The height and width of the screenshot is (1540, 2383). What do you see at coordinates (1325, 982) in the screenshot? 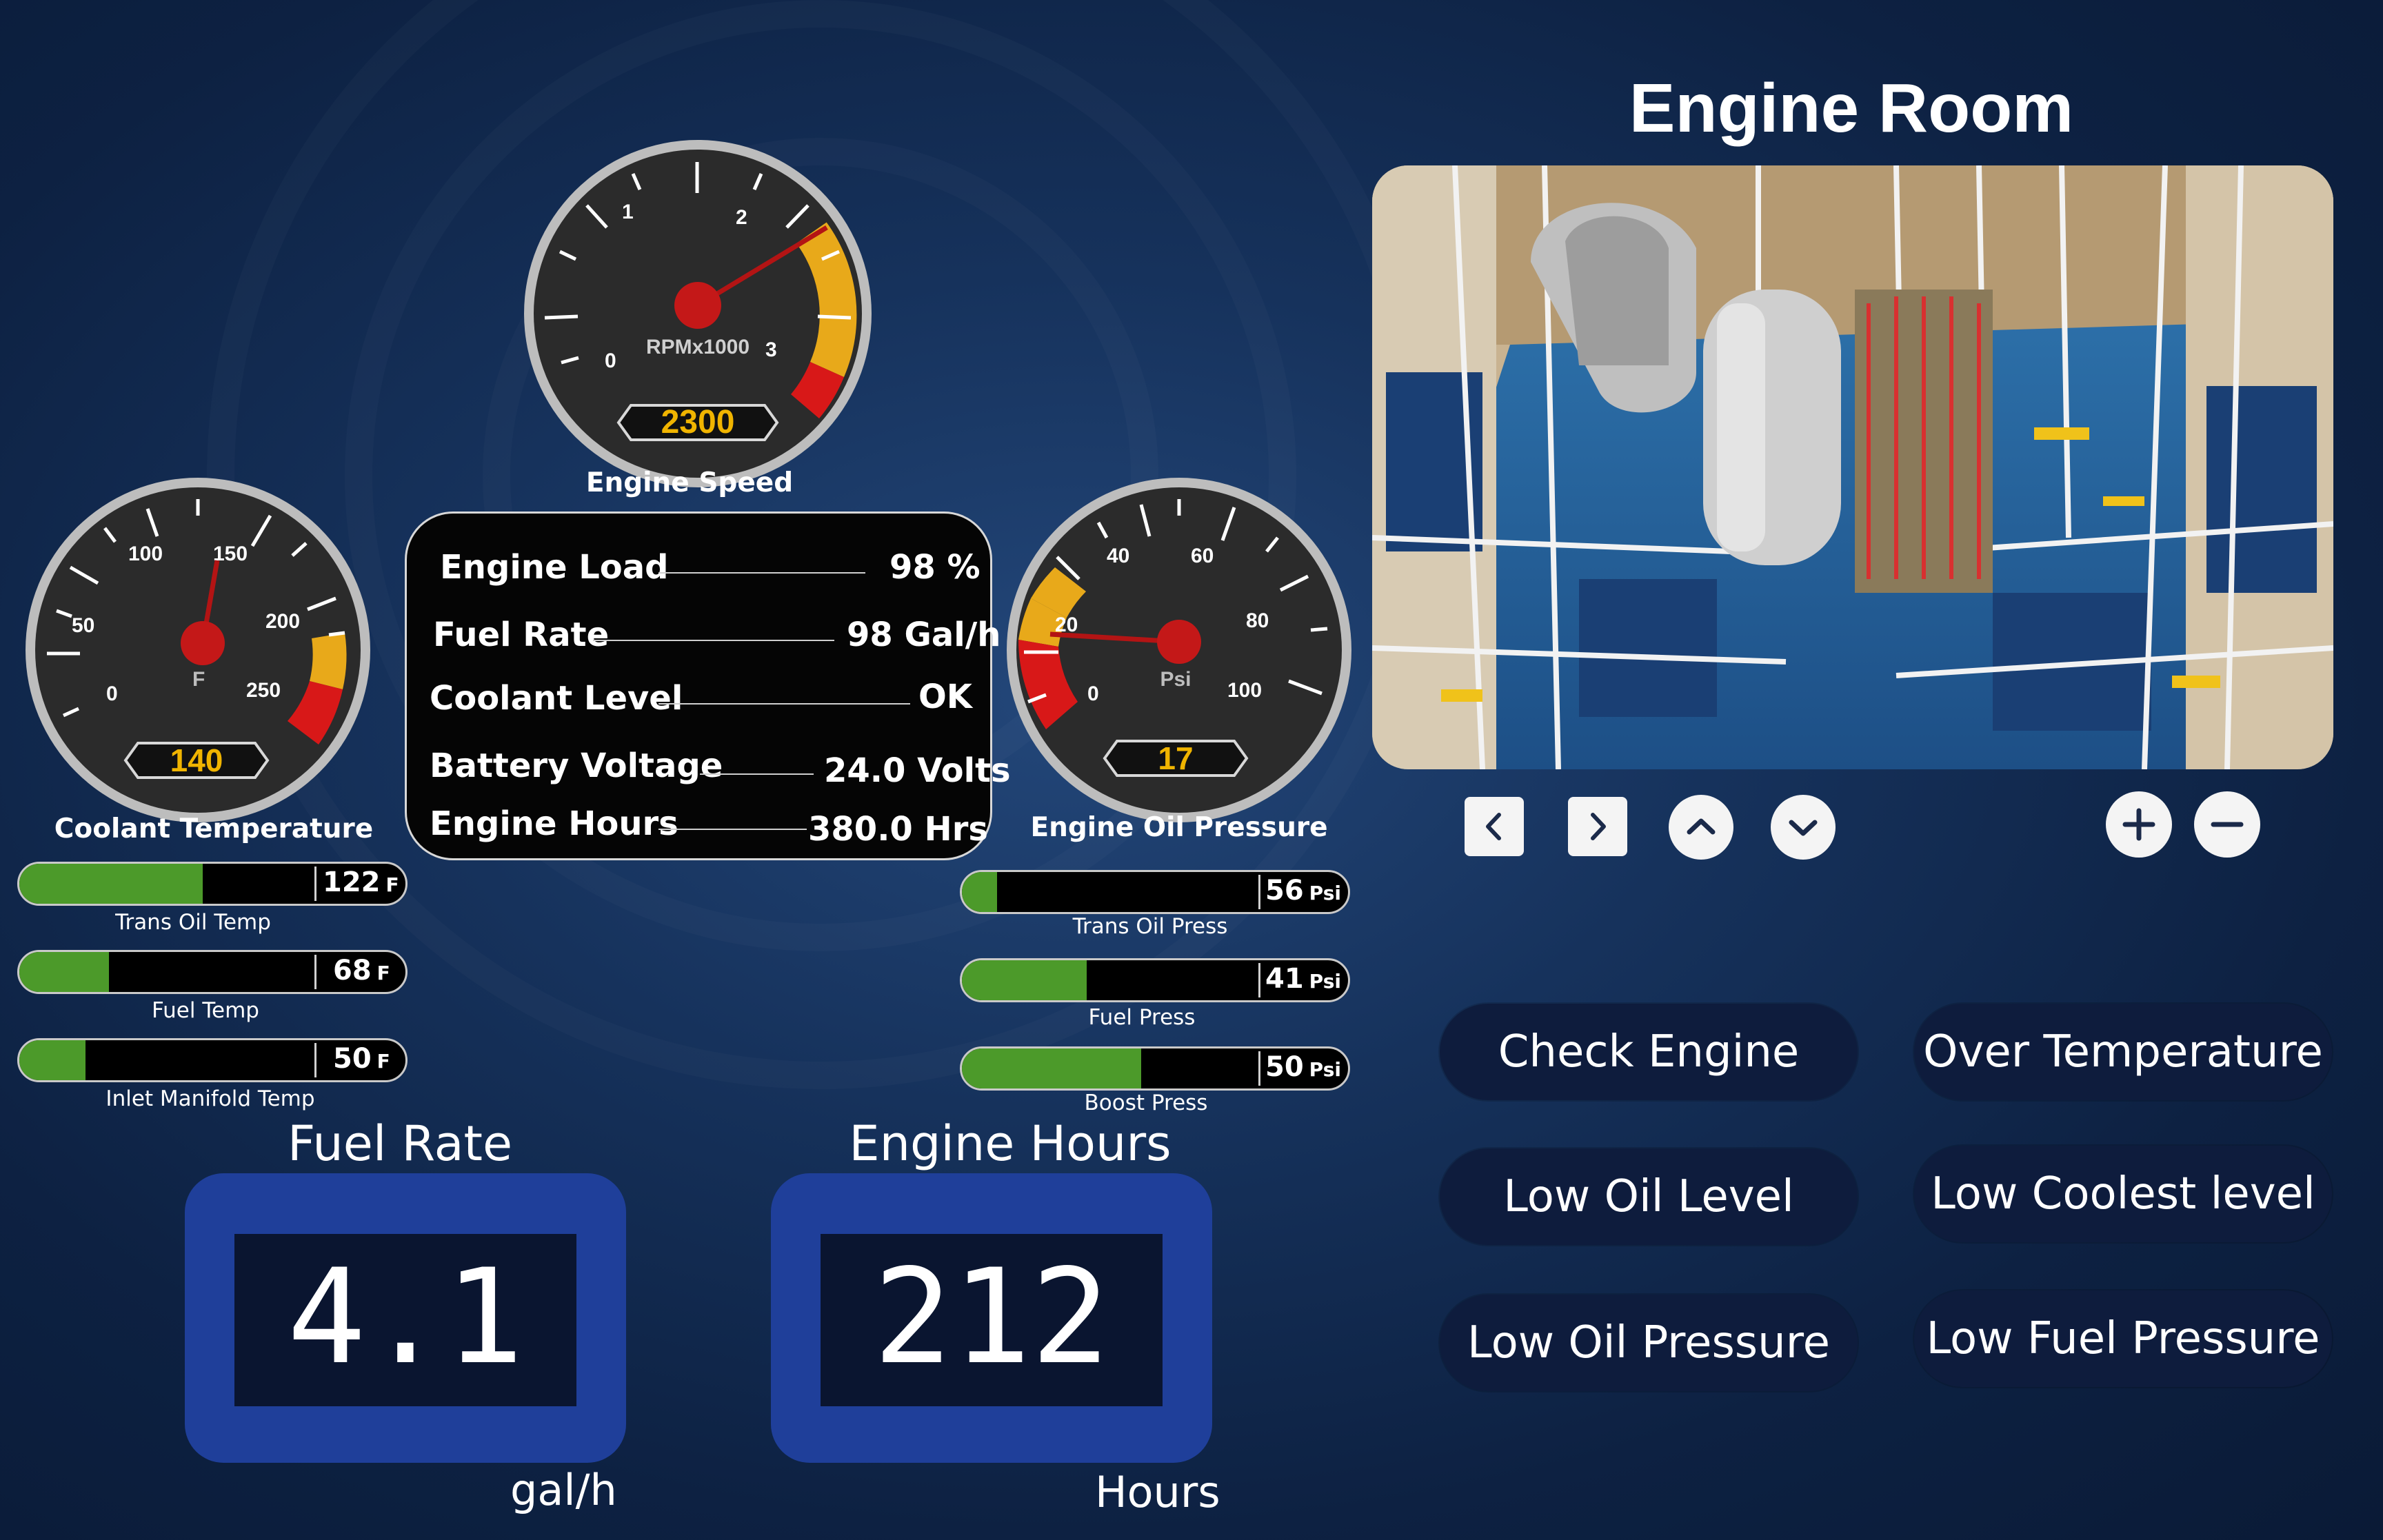
I see `fuel-press-unit: Psi` at bounding box center [1325, 982].